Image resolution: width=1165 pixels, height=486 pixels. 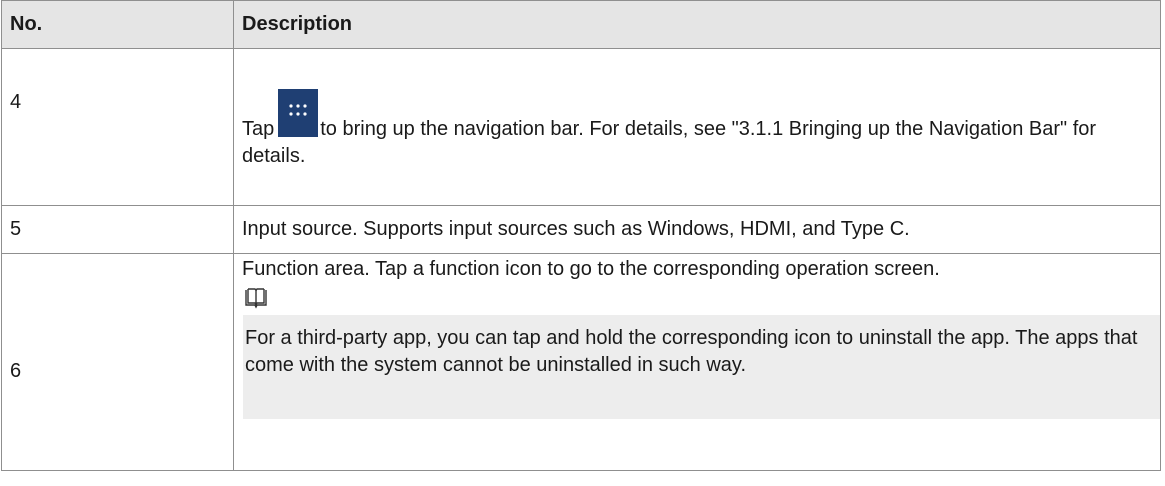 What do you see at coordinates (702, 298) in the screenshot?
I see `book-icon` at bounding box center [702, 298].